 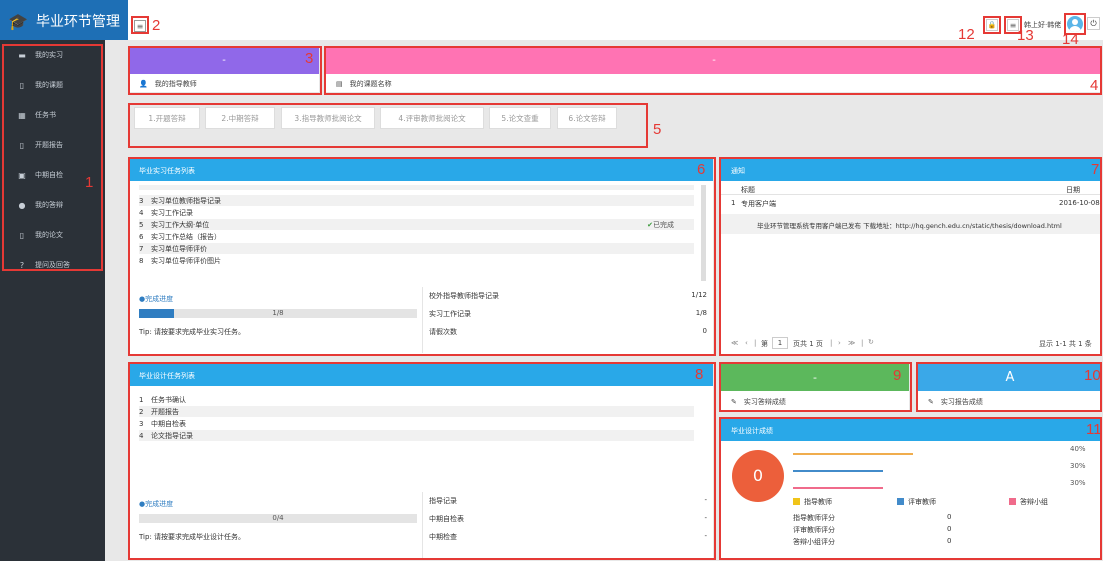 What do you see at coordinates (814, 518) in the screenshot?
I see `score-label: 指导教师评分` at bounding box center [814, 518].